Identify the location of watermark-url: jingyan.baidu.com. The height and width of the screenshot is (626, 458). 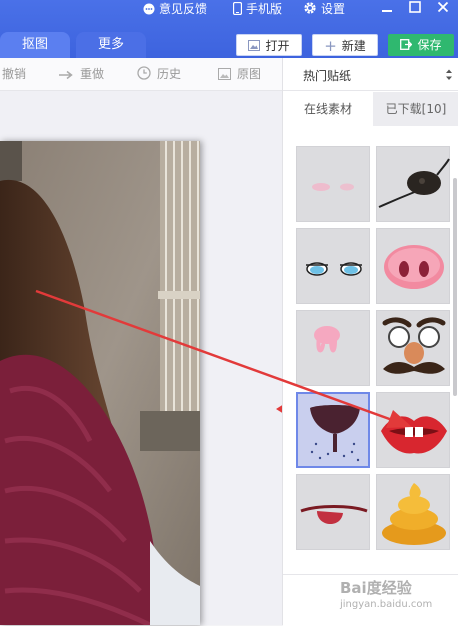
(386, 604).